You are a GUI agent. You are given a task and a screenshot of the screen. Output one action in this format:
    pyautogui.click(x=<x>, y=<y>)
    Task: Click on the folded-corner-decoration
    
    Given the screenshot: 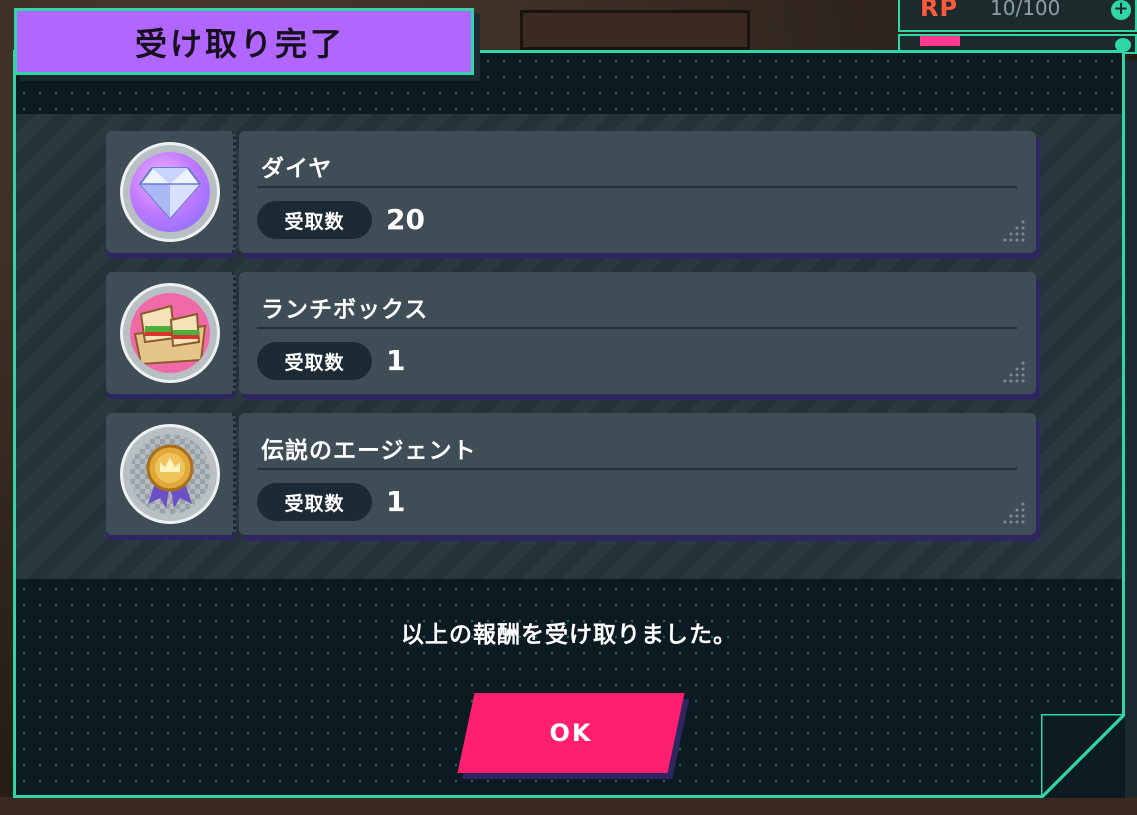 What is the action you would take?
    pyautogui.click(x=1083, y=756)
    